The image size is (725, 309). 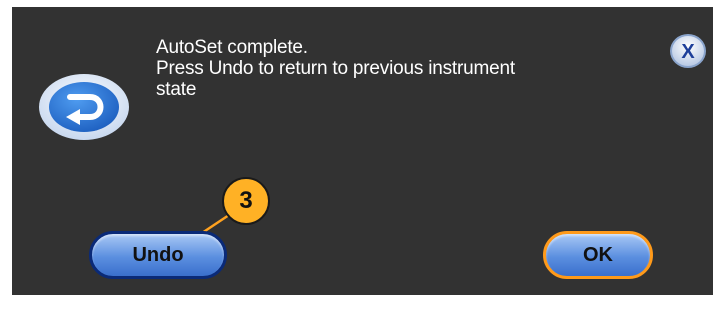 I want to click on ok-button-label: OK, so click(x=598, y=254).